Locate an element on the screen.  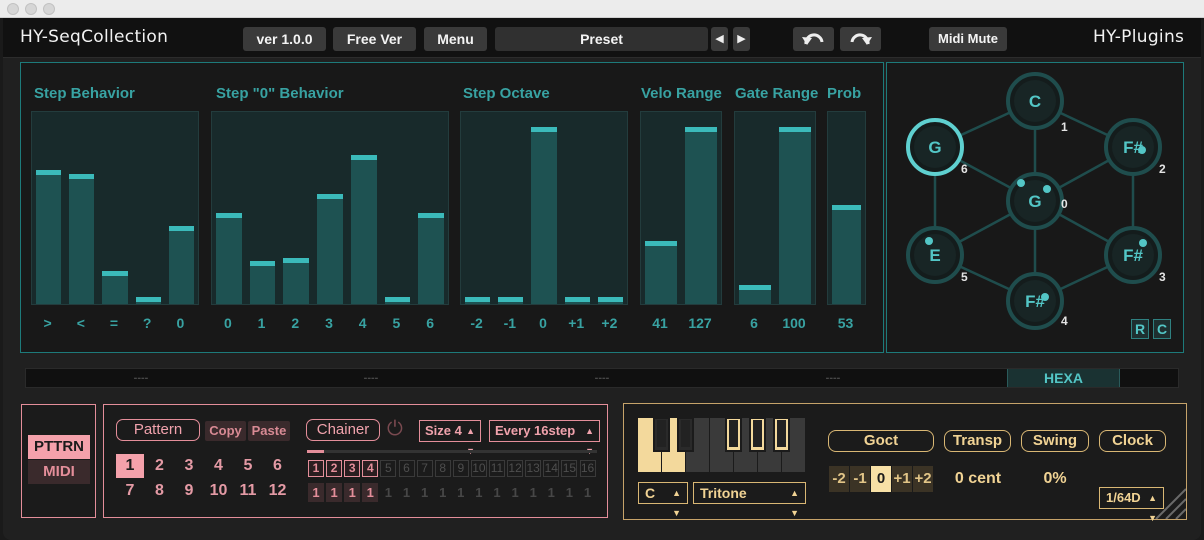
pattern-slot-11: 11 is located at coordinates (248, 491).